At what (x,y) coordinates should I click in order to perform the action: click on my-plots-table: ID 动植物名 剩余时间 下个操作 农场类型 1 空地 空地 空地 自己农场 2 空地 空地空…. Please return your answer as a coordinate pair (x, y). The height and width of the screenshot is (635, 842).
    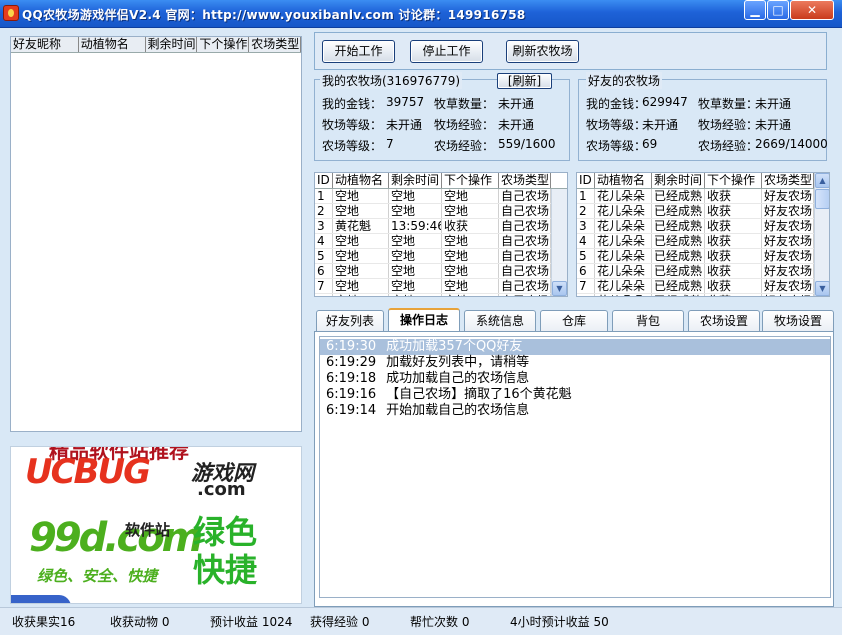
    Looking at the image, I should click on (441, 234).